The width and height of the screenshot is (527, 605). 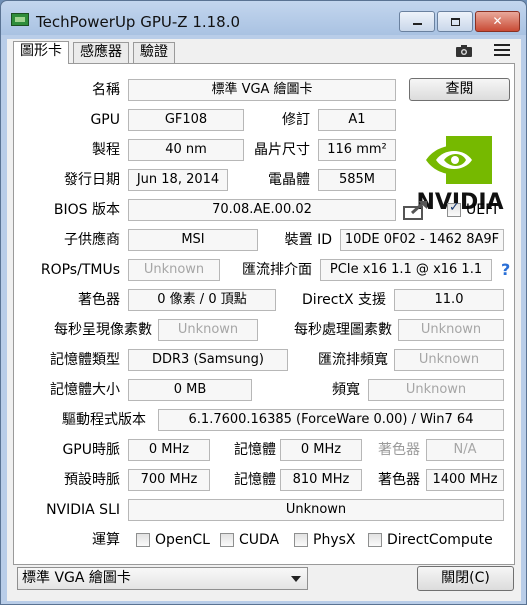 What do you see at coordinates (101, 52) in the screenshot?
I see `tab-sensors: 感應器` at bounding box center [101, 52].